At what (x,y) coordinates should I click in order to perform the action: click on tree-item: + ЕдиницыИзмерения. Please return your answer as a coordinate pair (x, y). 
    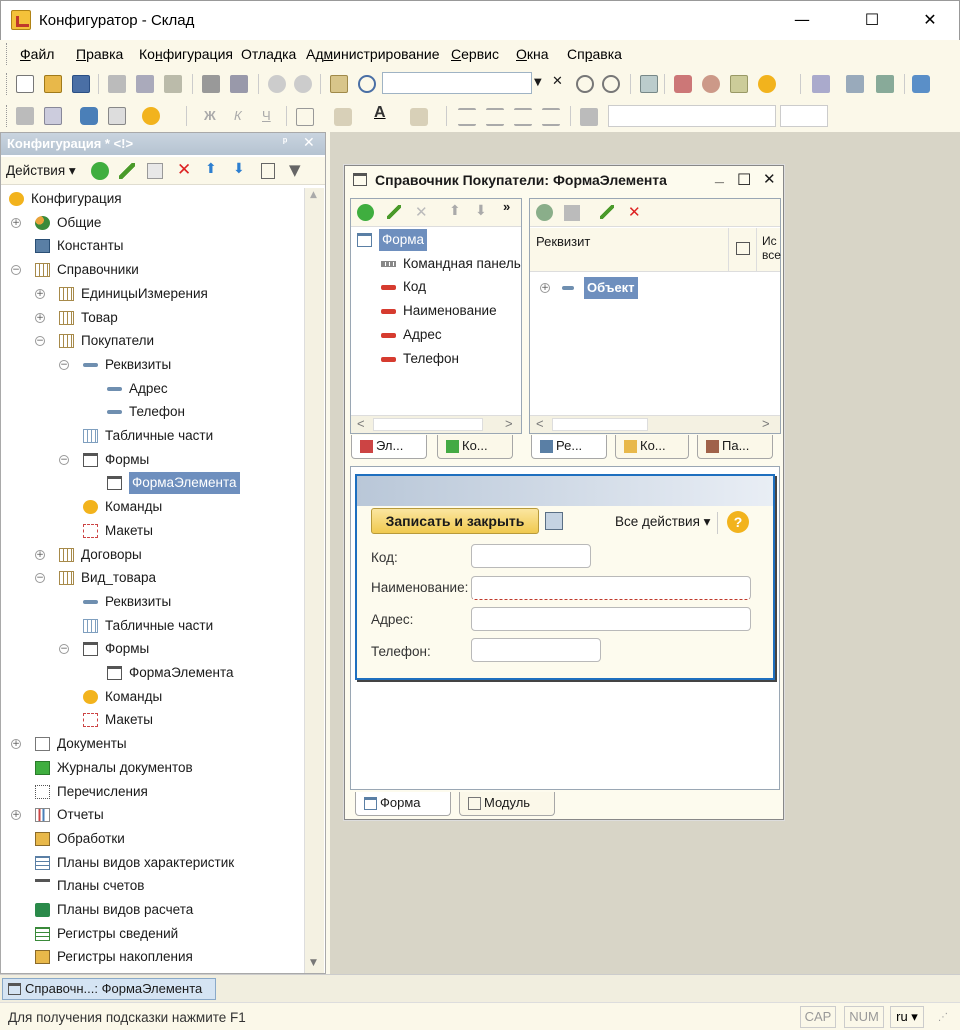
    Looking at the image, I should click on (152, 294).